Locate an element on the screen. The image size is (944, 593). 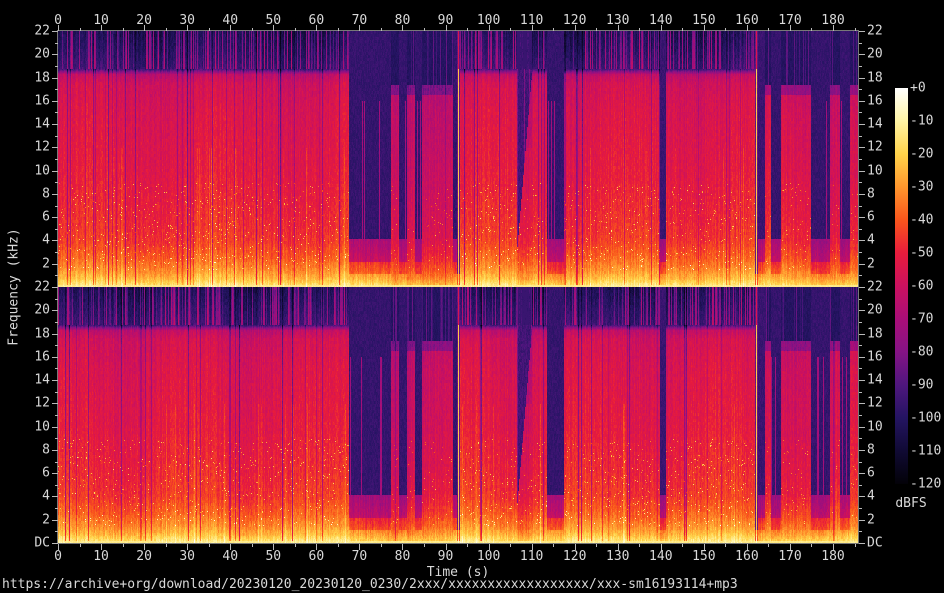
colorbar-tick-label: -110 is located at coordinates (926, 451).